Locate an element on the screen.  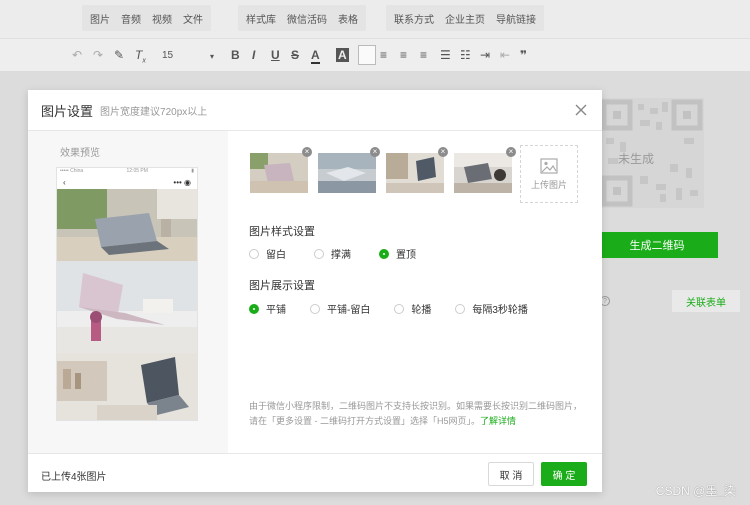
phone-menu-icons: ••• ◉ is located at coordinates (182, 182).